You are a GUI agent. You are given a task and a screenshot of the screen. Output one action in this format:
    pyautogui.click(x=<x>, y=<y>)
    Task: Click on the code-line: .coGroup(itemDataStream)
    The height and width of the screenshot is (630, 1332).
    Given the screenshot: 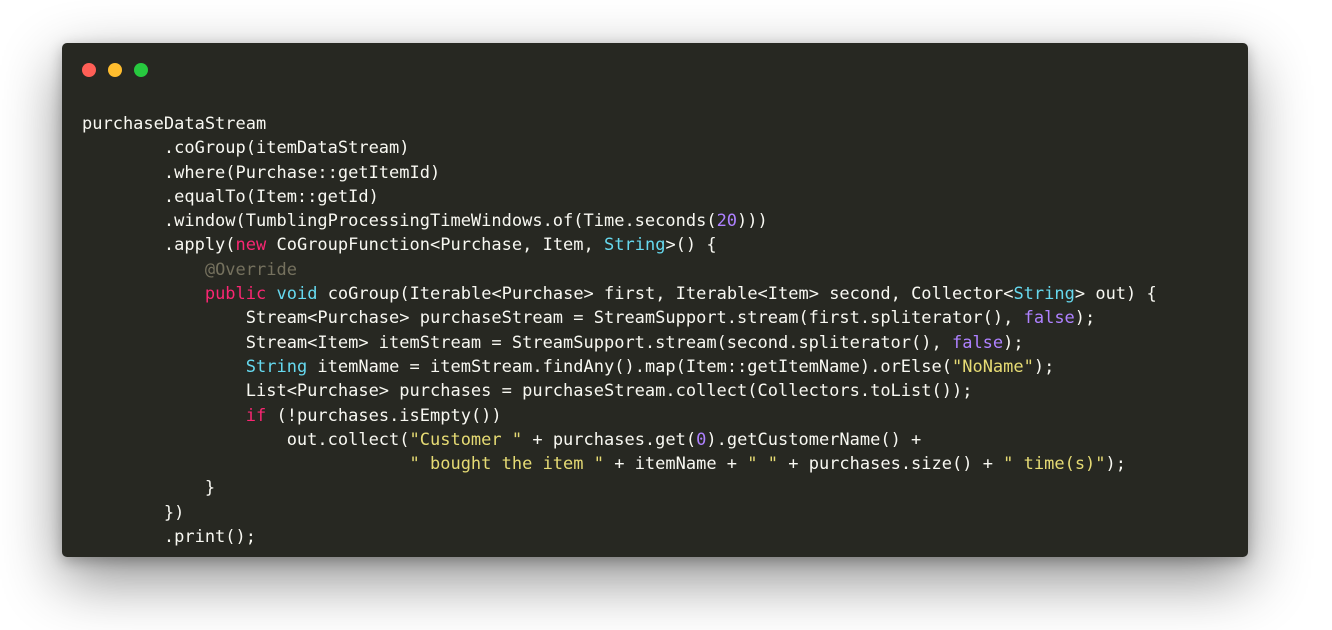 What is the action you would take?
    pyautogui.click(x=619, y=148)
    